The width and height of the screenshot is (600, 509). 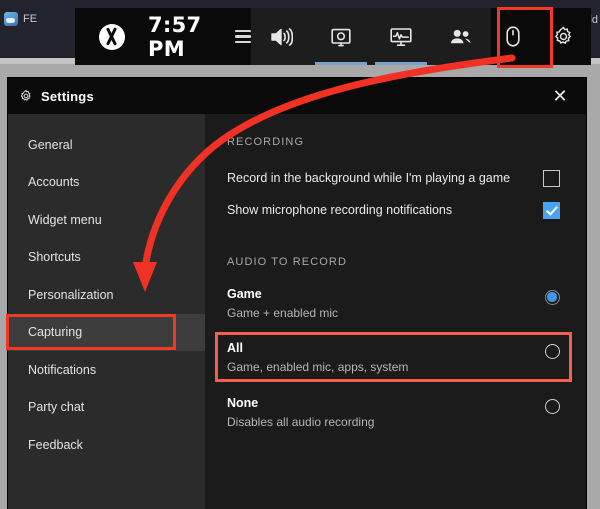 I want to click on audio-option-subtitle: Disables all audio recording, so click(x=301, y=422).